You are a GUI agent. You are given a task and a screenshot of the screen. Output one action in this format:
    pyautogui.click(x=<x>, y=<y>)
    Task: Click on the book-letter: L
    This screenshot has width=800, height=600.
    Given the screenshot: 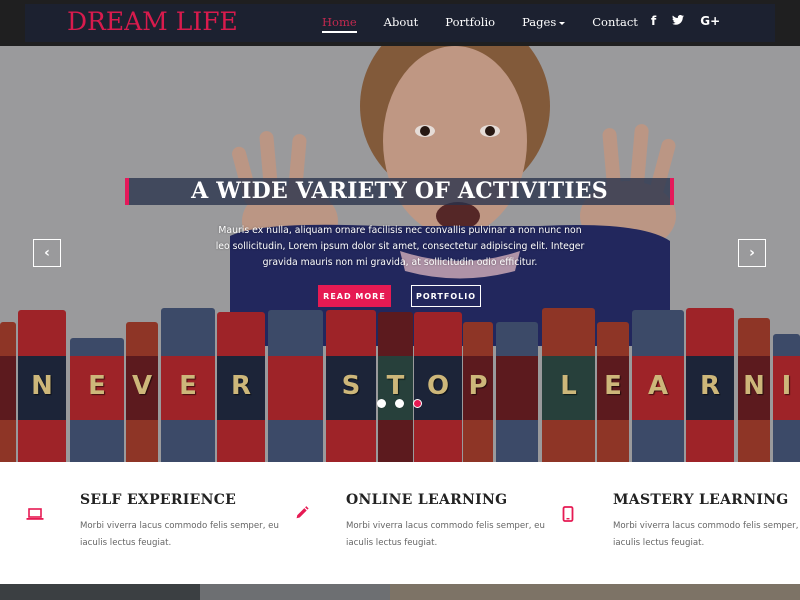 What is the action you would take?
    pyautogui.click(x=568, y=386)
    